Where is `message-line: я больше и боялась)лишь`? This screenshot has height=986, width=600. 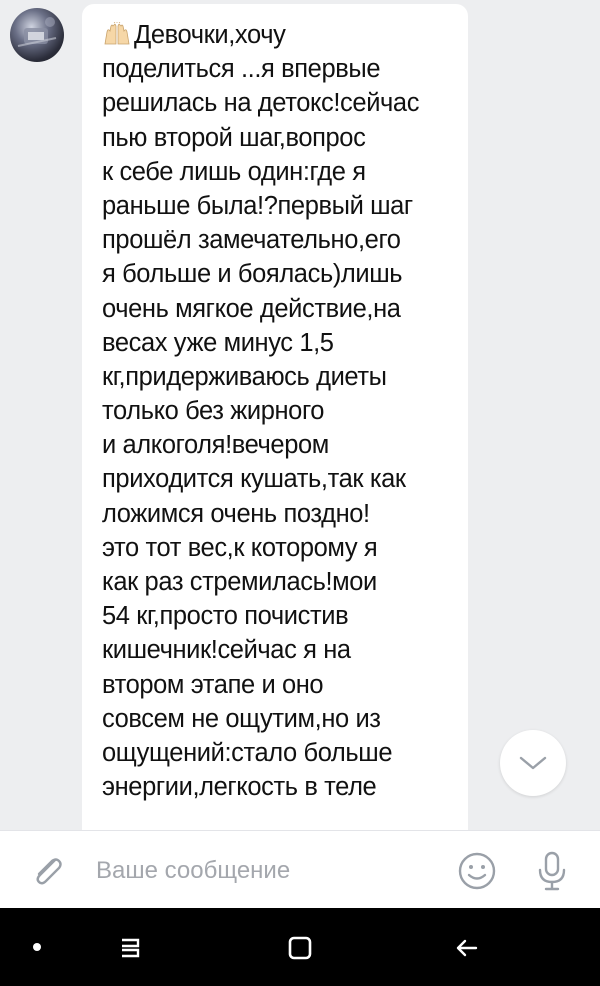
message-line: я больше и боялась)лишь is located at coordinates (252, 274).